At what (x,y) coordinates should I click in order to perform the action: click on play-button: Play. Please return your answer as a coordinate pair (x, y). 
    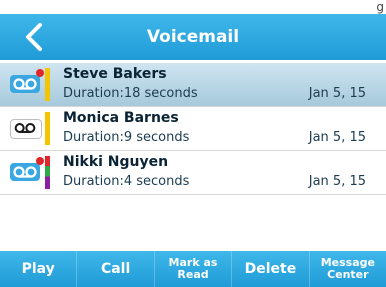
    Looking at the image, I should click on (39, 269).